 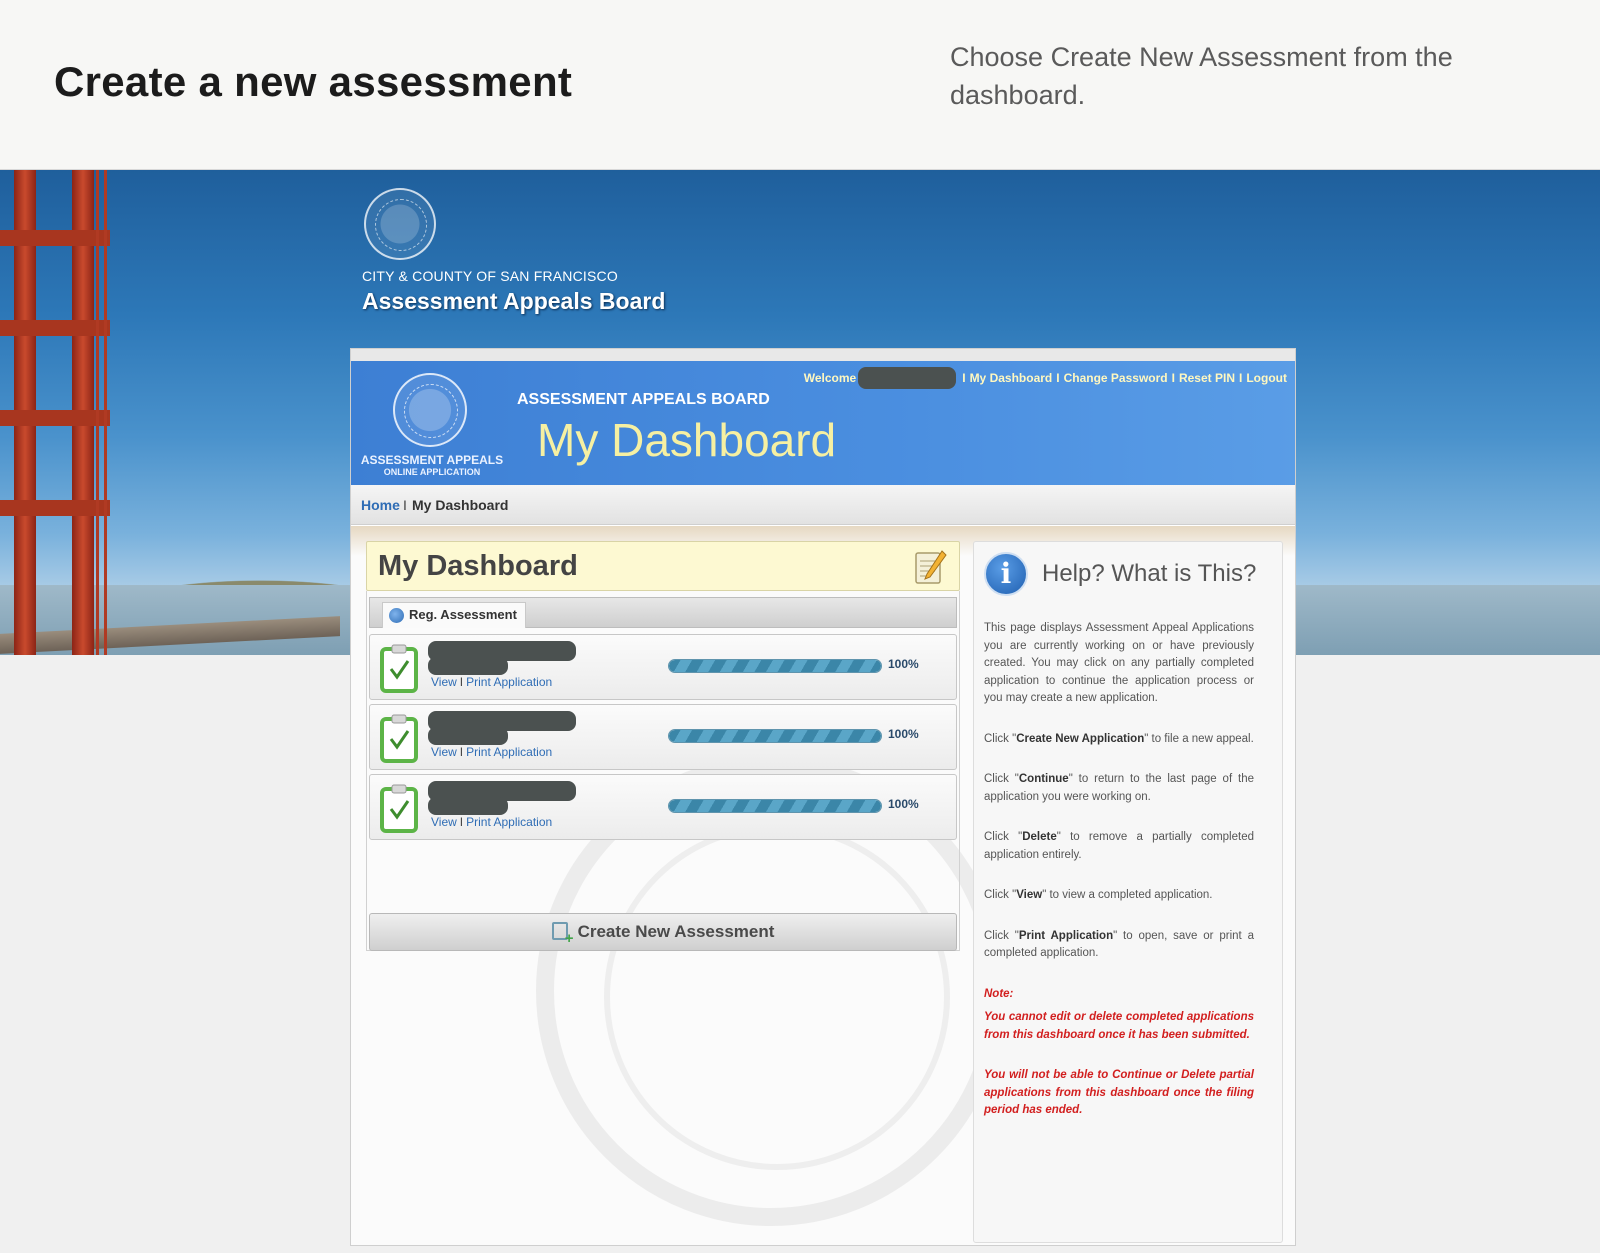 I want to click on city-seal-logo, so click(x=400, y=224).